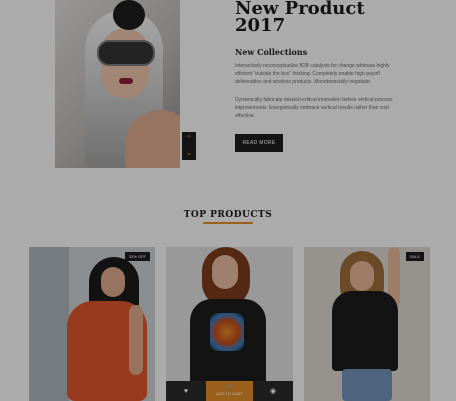 Image resolution: width=456 pixels, height=401 pixels. I want to click on add-to-cart-label: ADD TO CART, so click(229, 393).